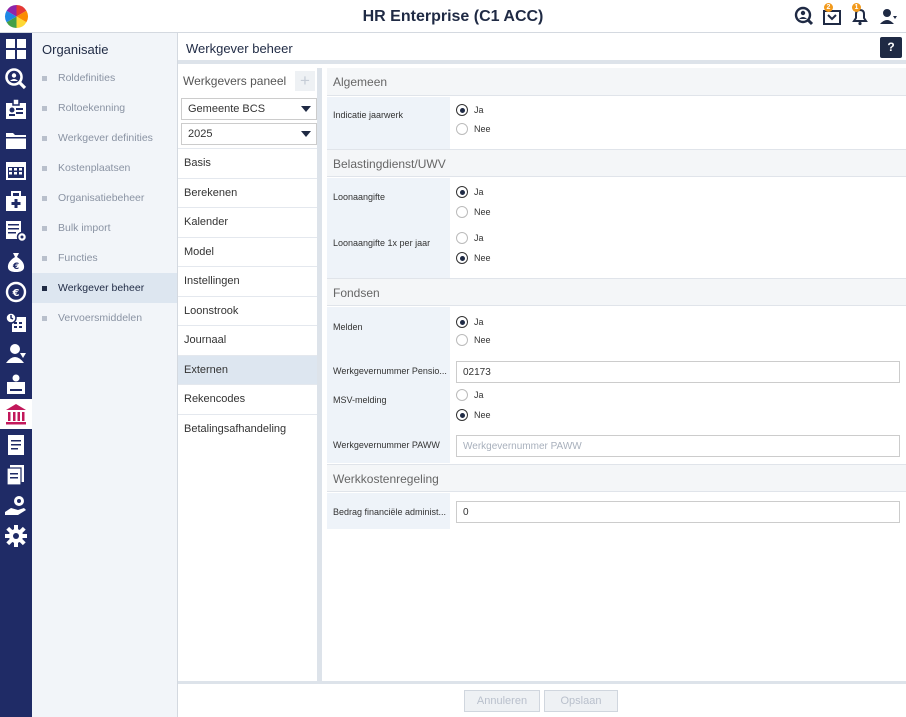 The width and height of the screenshot is (906, 717). What do you see at coordinates (104, 168) in the screenshot?
I see `nav-item-kostenplaatsen: Kostenplaatsen` at bounding box center [104, 168].